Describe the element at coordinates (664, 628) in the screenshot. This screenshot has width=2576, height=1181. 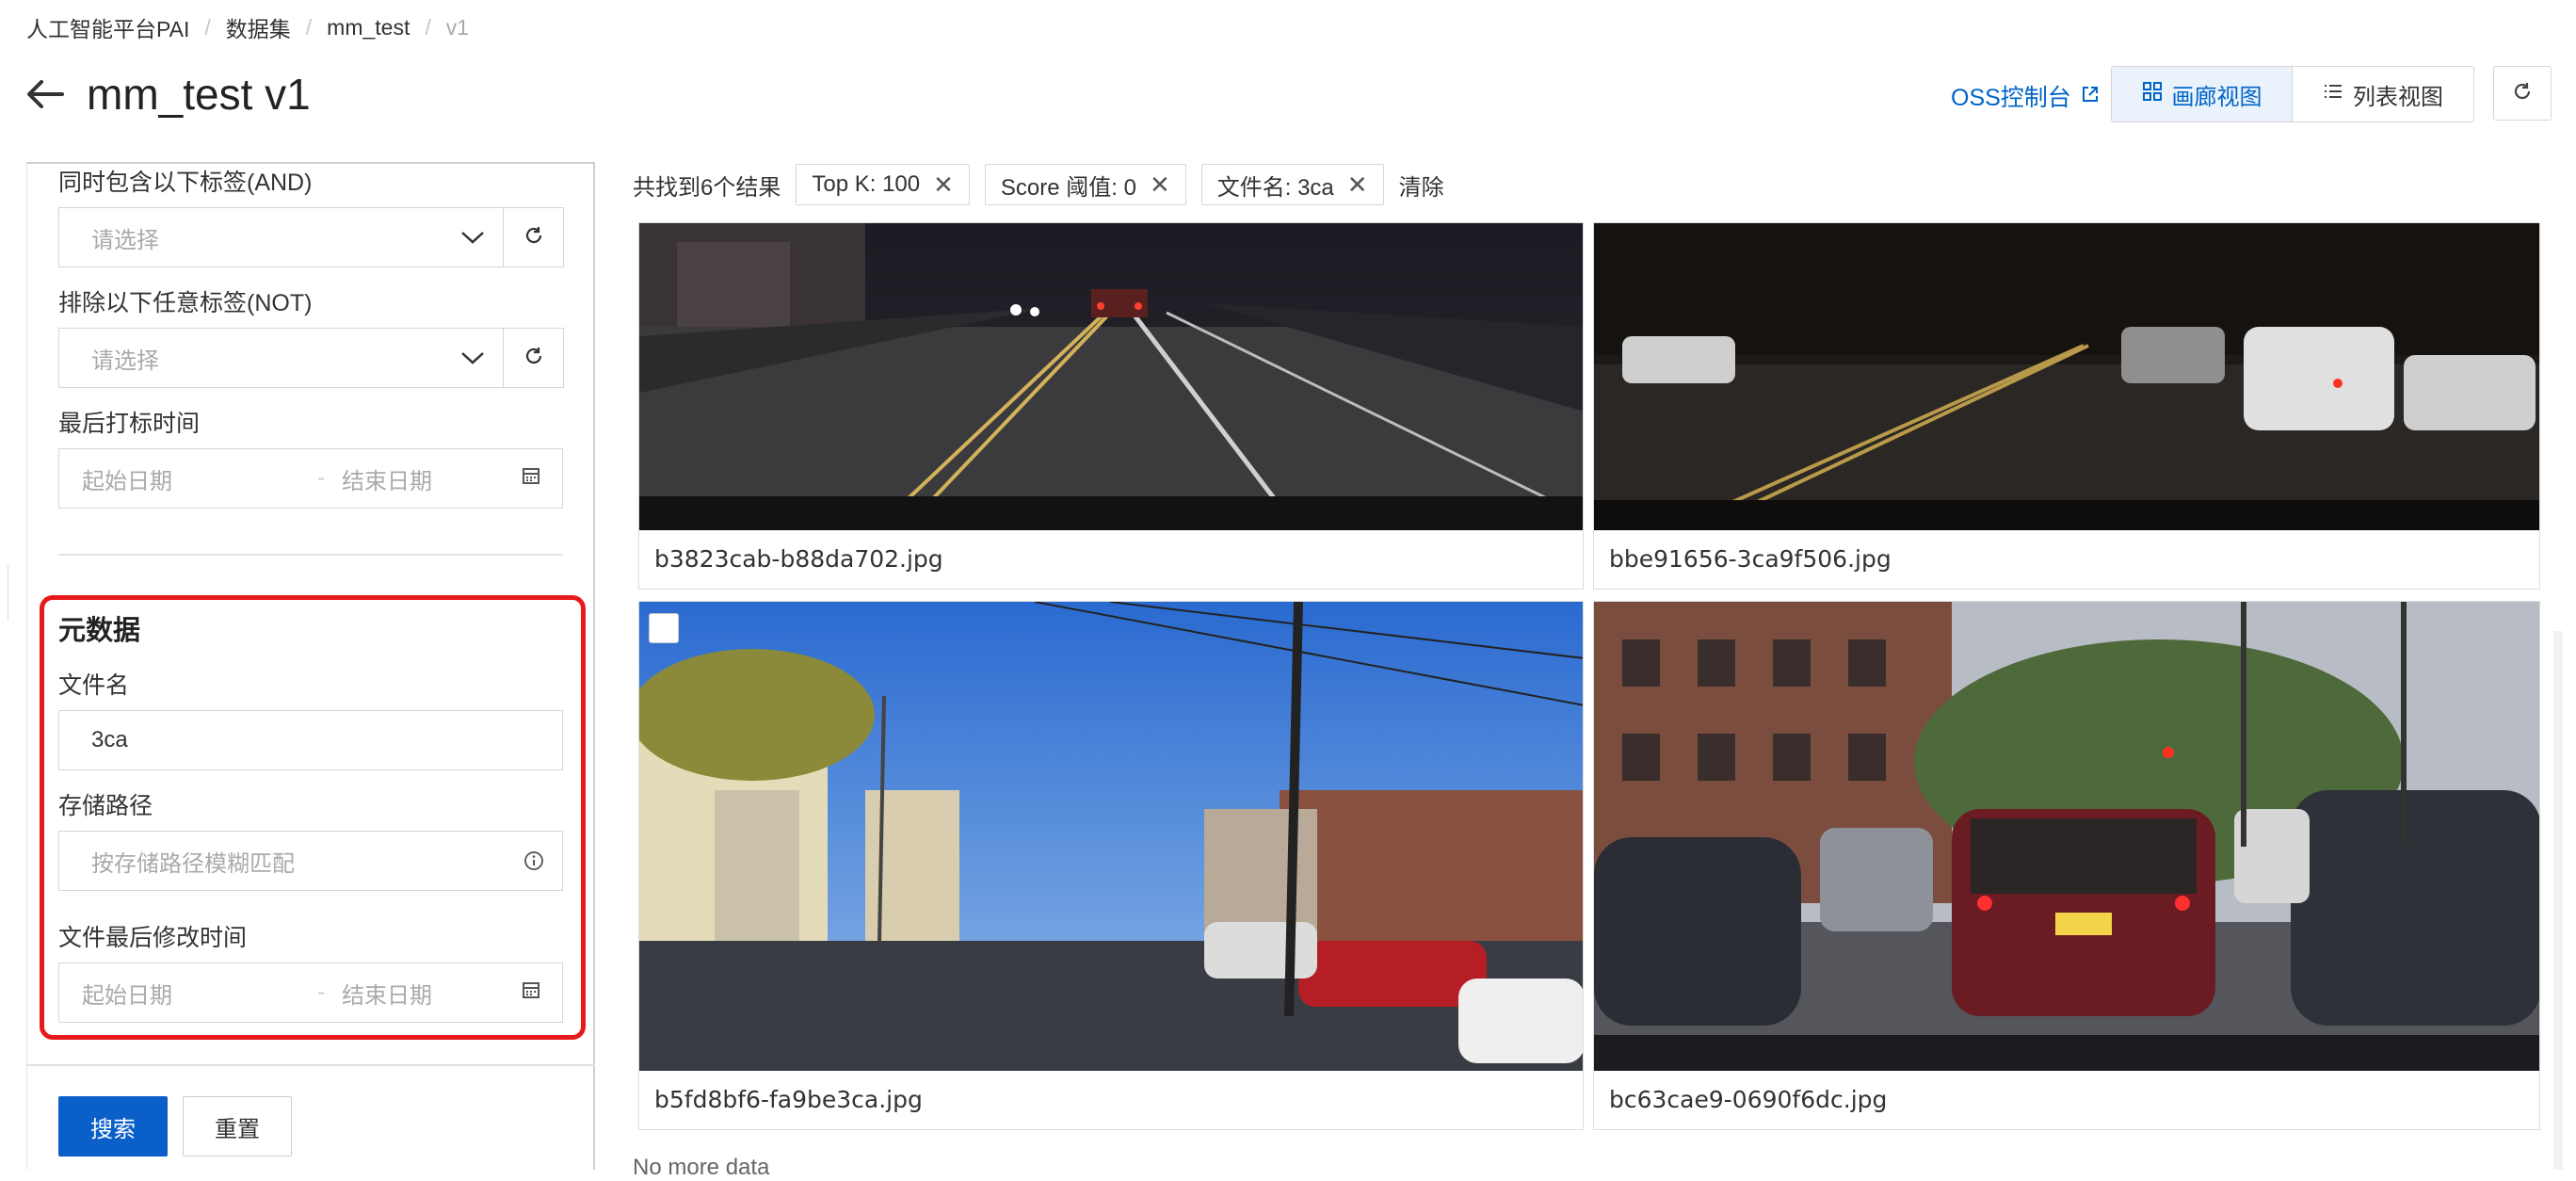
I see `select-checkbox` at that location.